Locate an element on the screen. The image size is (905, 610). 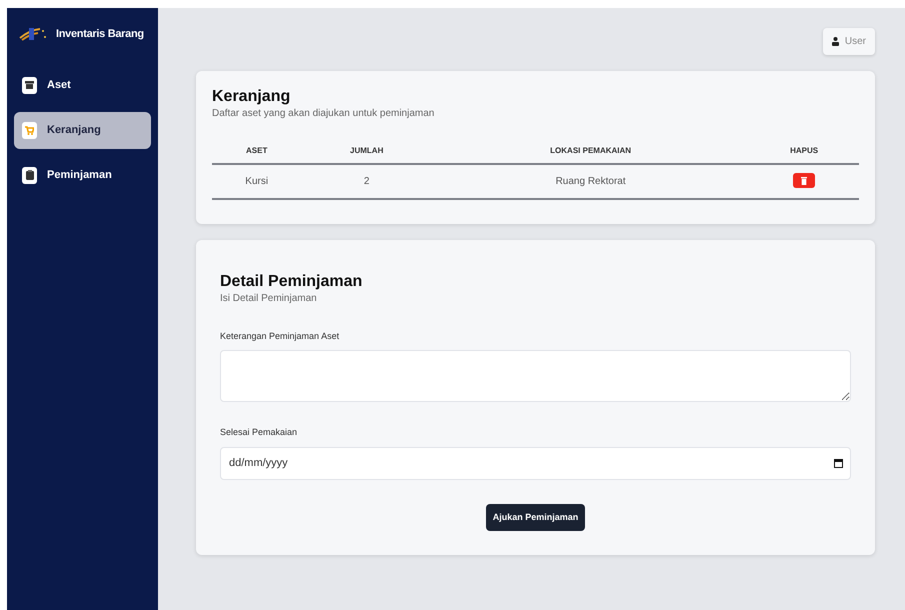
column-header: ASET is located at coordinates (257, 150).